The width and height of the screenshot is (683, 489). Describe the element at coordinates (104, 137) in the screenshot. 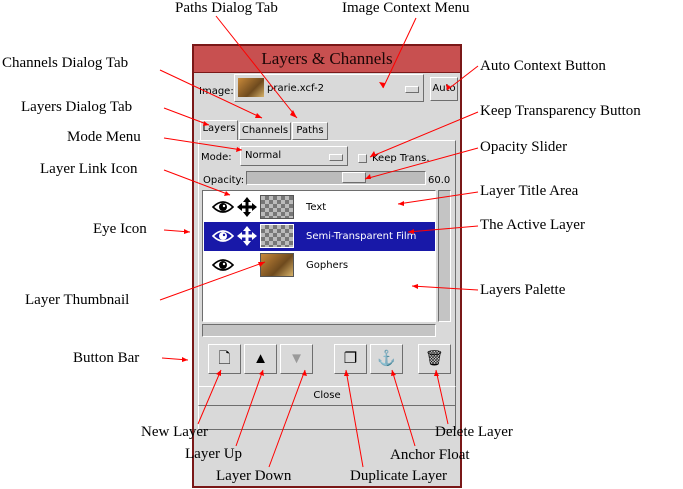

I see `callout-mode-menu: Mode Menu` at that location.